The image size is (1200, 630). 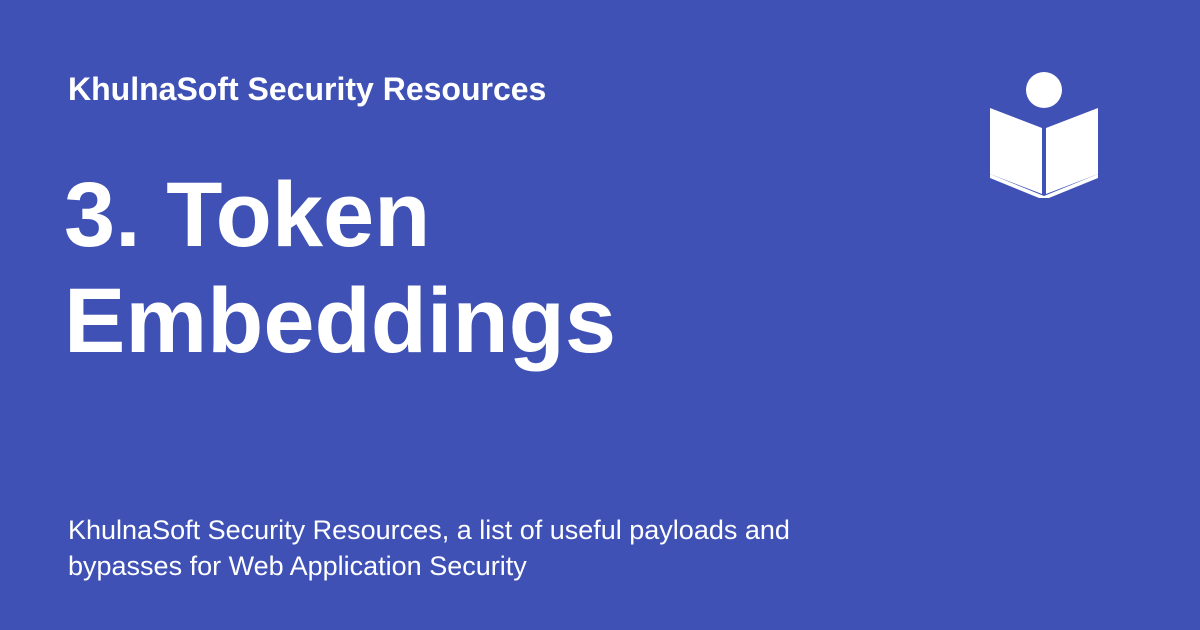 I want to click on page-title-line-2: Embeddings, so click(x=340, y=321).